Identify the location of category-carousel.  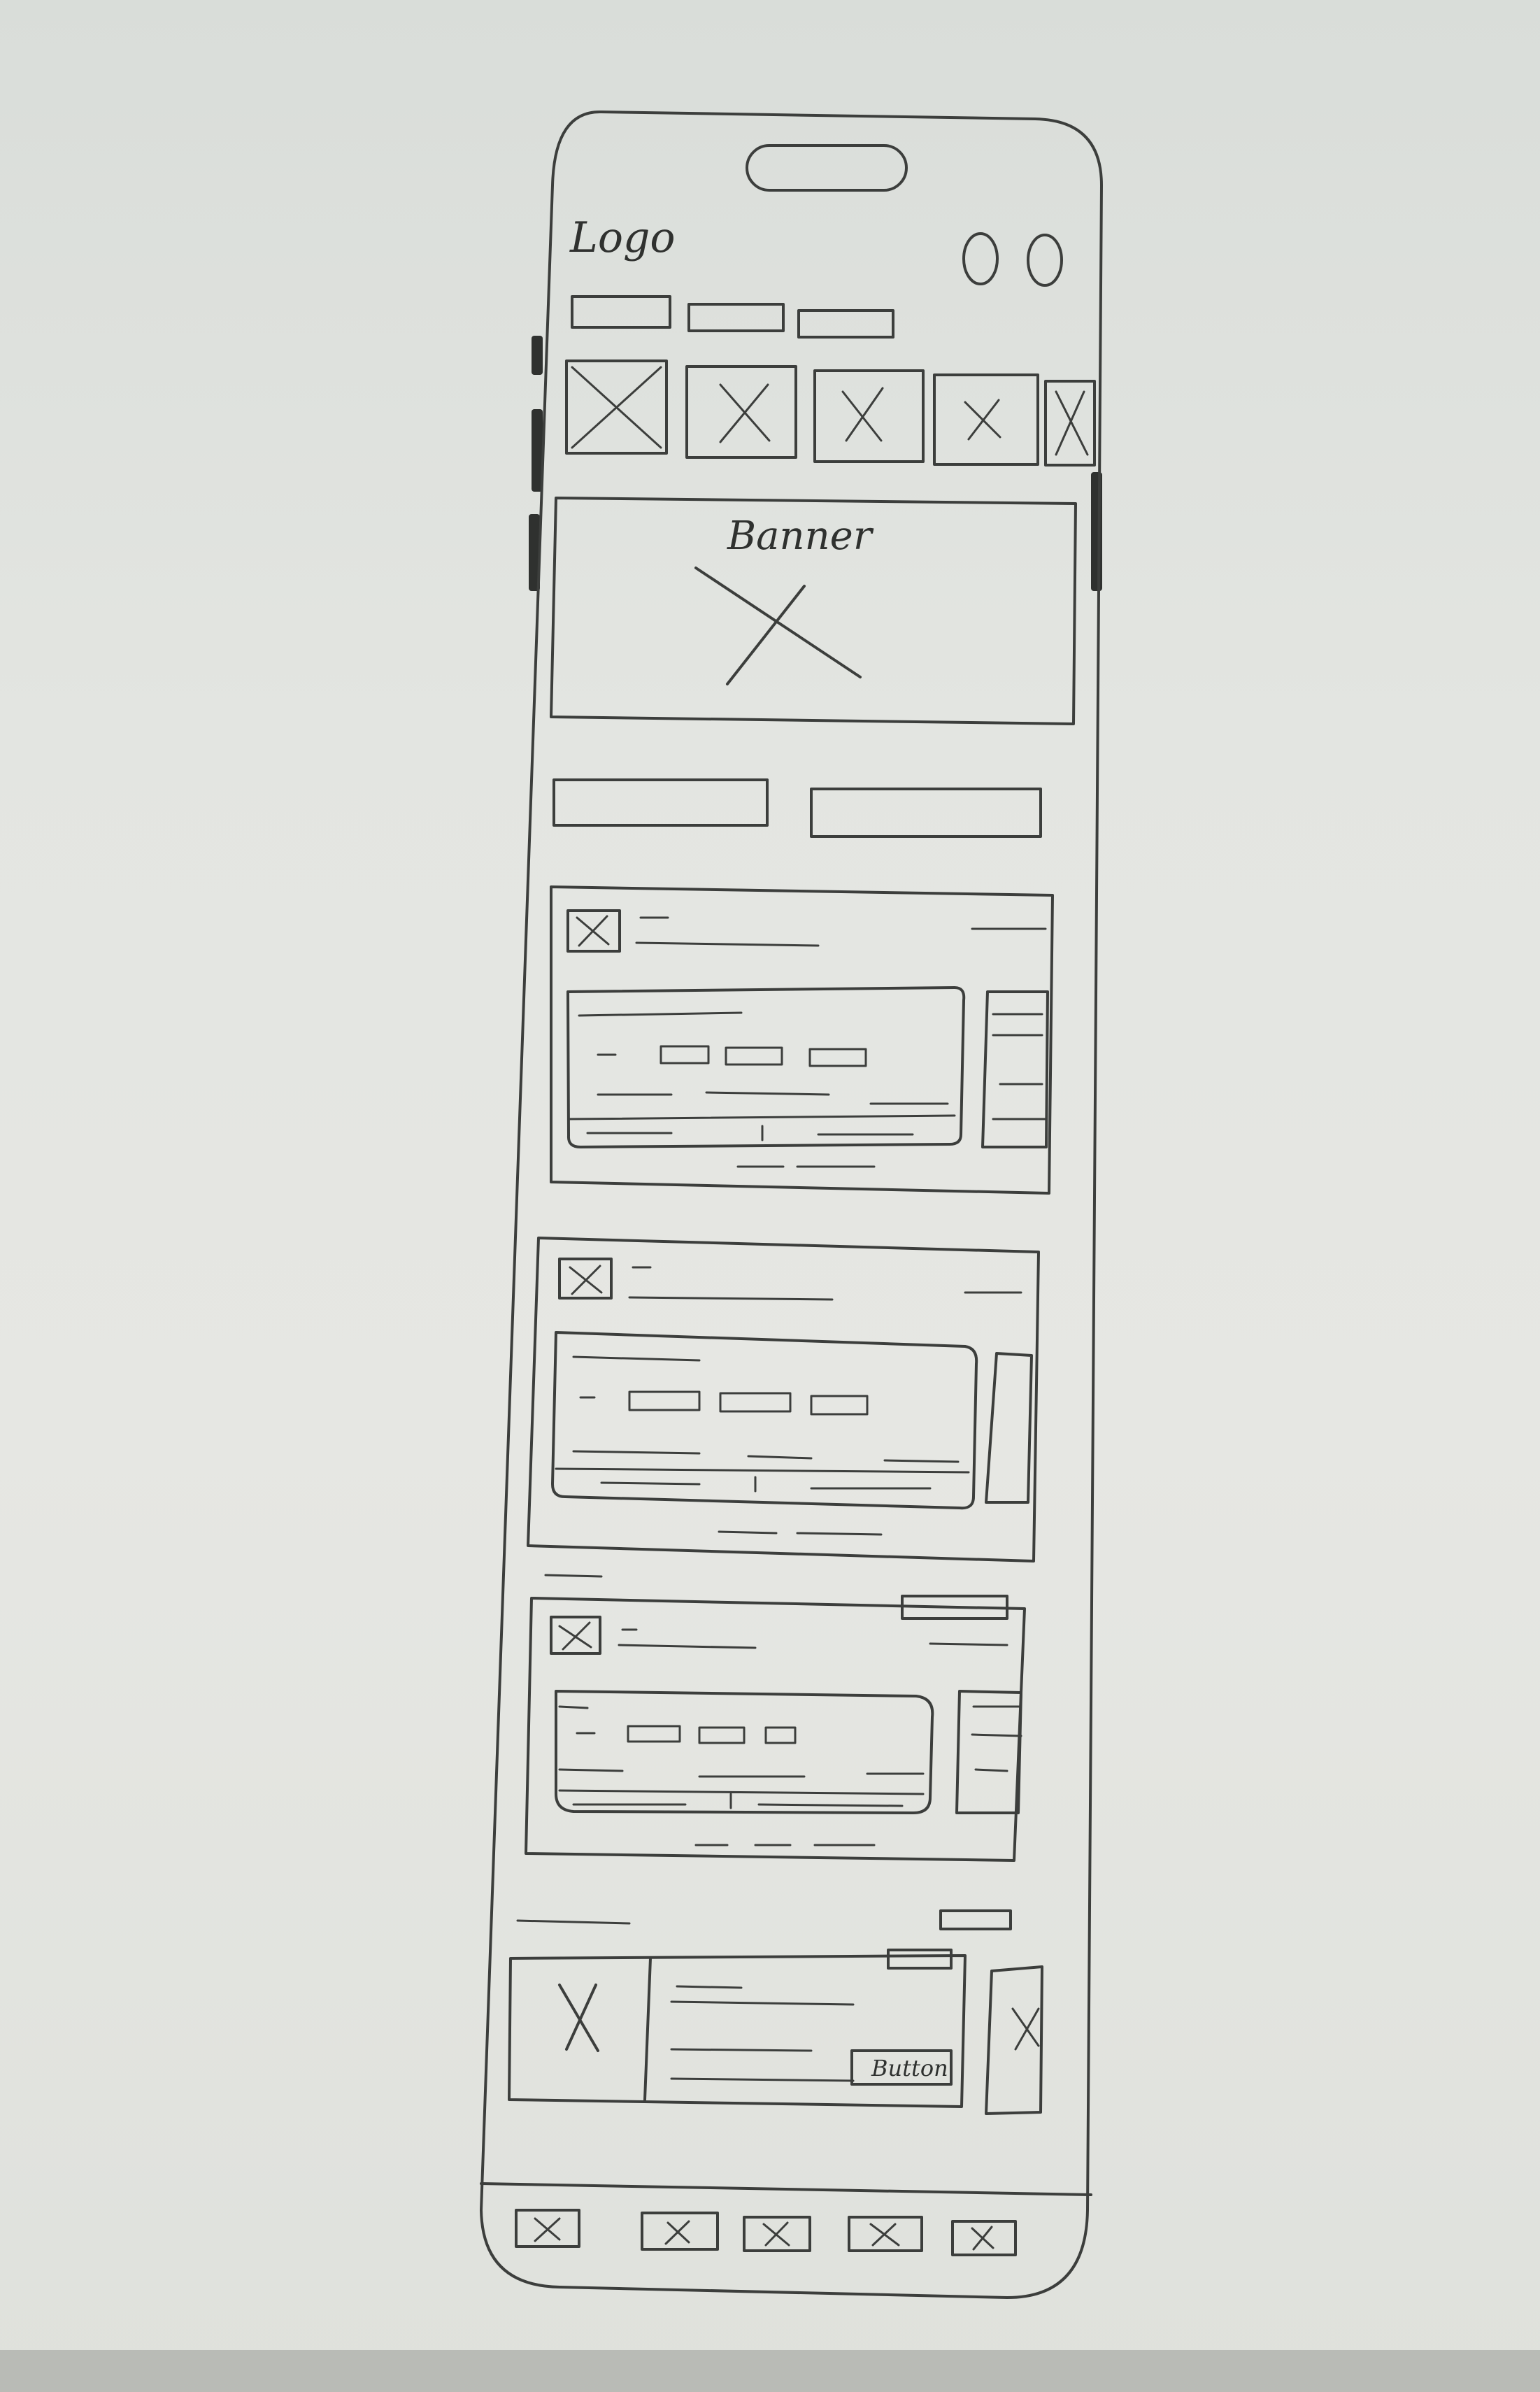
(831, 413).